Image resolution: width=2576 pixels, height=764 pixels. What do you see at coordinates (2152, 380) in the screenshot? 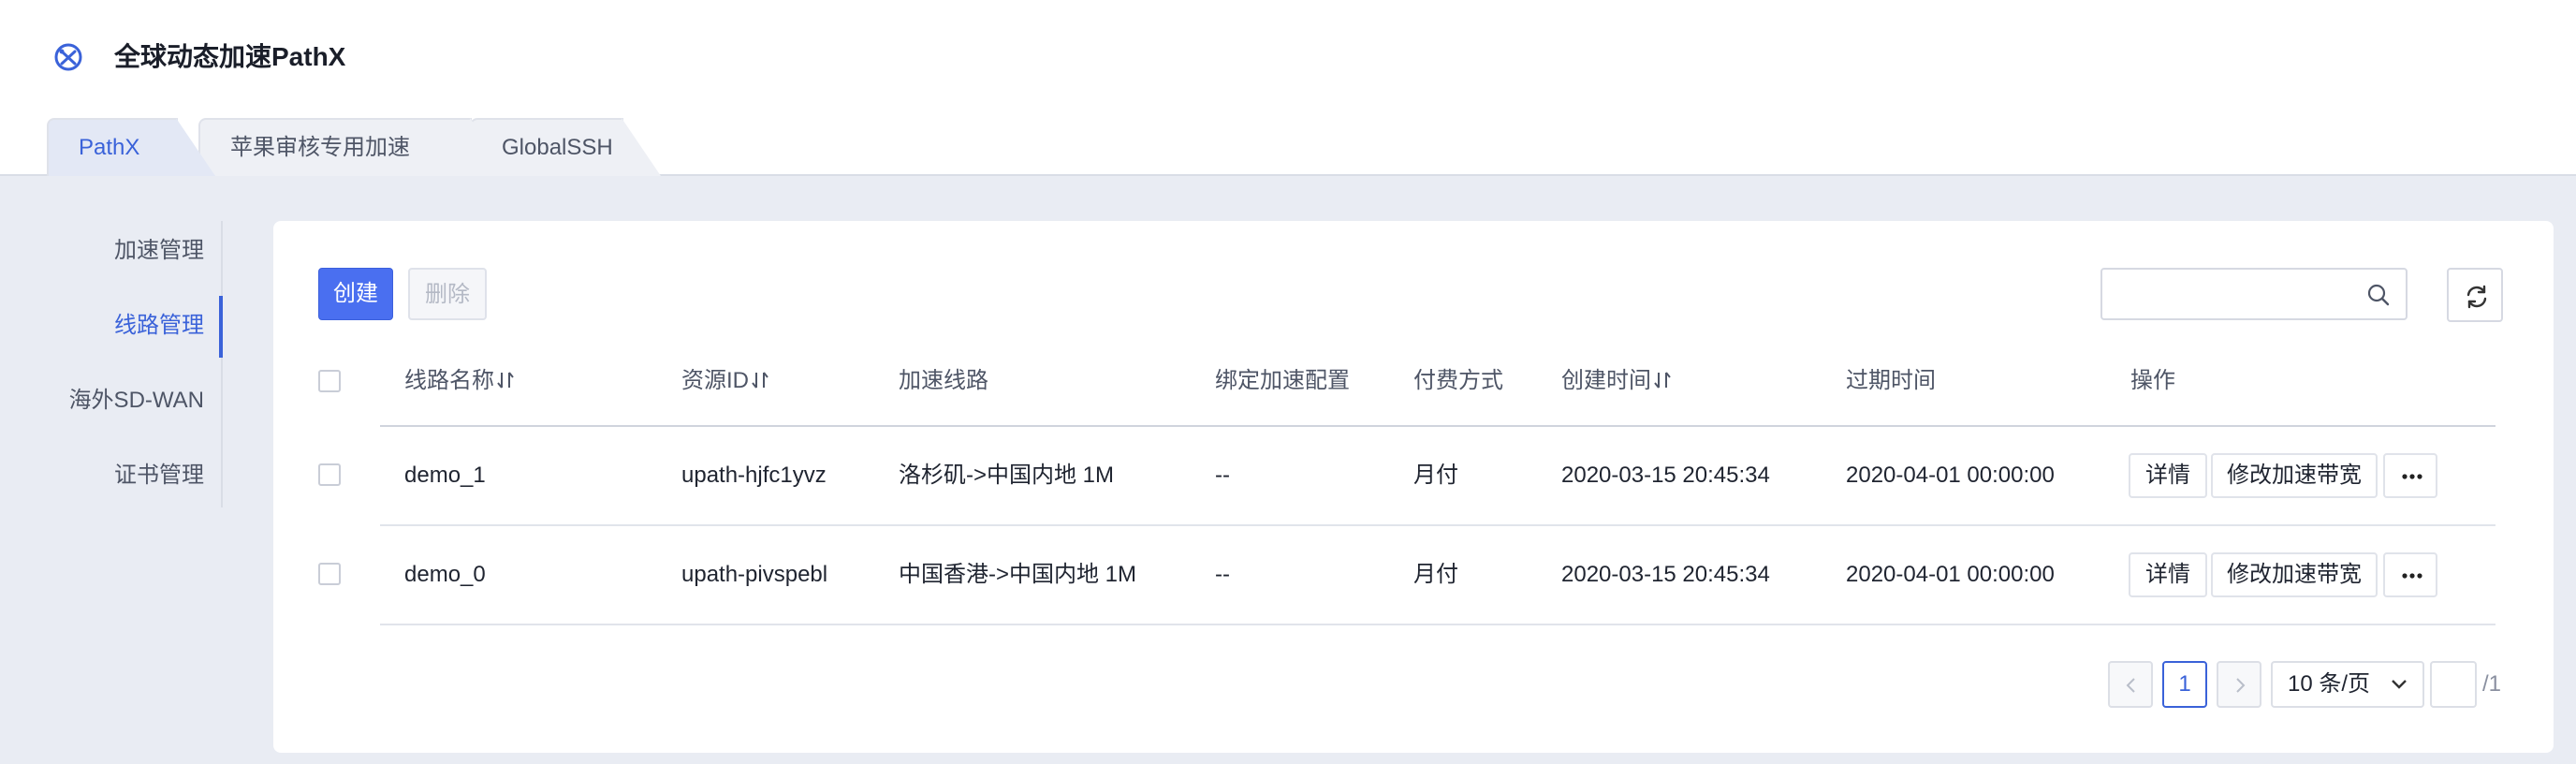
I see `column-header-actions: 操作` at bounding box center [2152, 380].